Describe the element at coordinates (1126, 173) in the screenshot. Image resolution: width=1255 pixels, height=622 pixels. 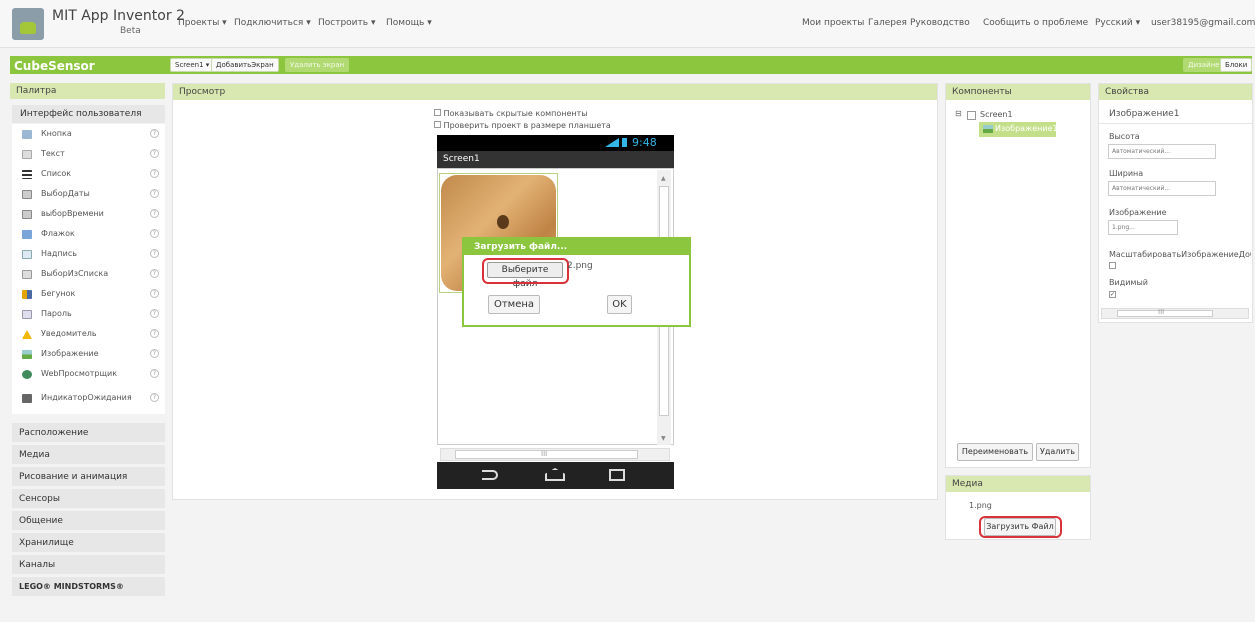
I see `width-label: Ширина` at that location.